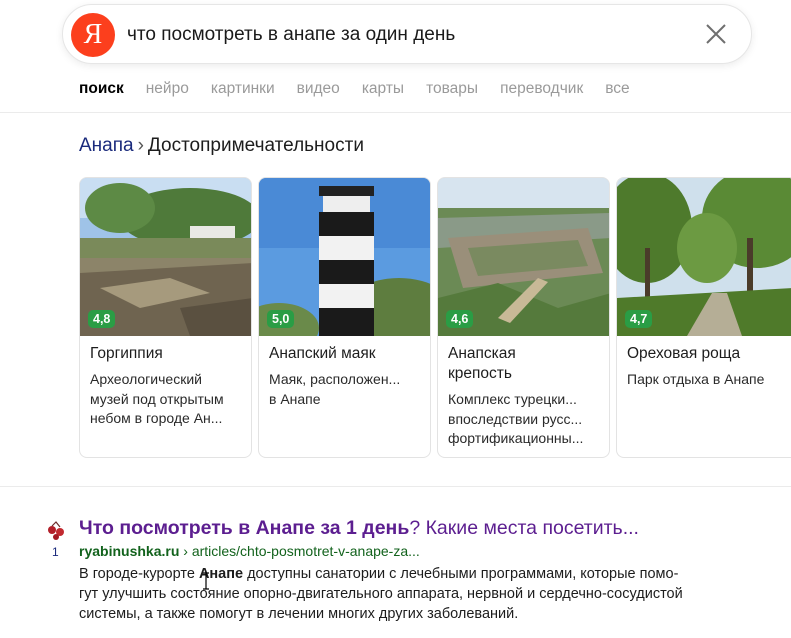  I want to click on attraction-title: Анапский маяк, so click(322, 353).